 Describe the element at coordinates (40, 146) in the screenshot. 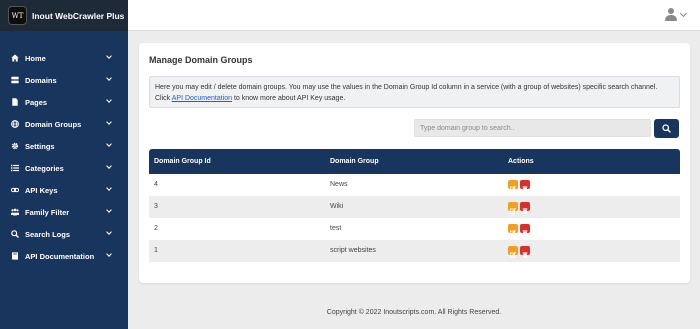

I see `sidebar-item-label: Settings` at that location.